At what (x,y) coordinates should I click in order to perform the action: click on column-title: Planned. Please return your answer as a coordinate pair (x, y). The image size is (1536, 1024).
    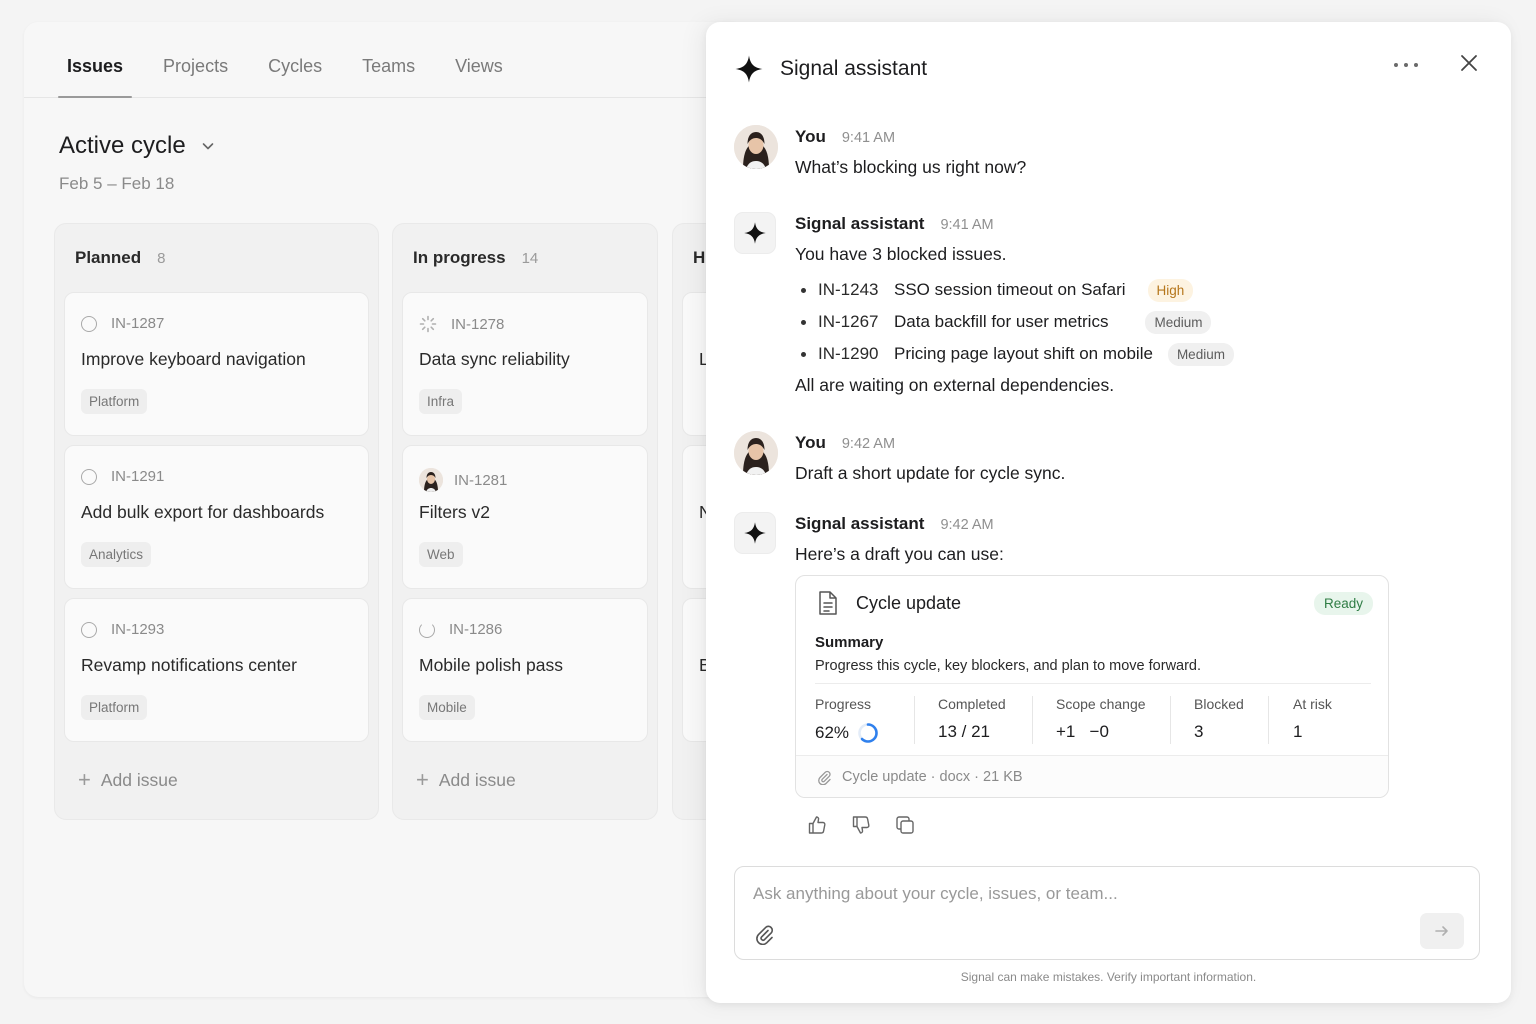
    Looking at the image, I should click on (108, 257).